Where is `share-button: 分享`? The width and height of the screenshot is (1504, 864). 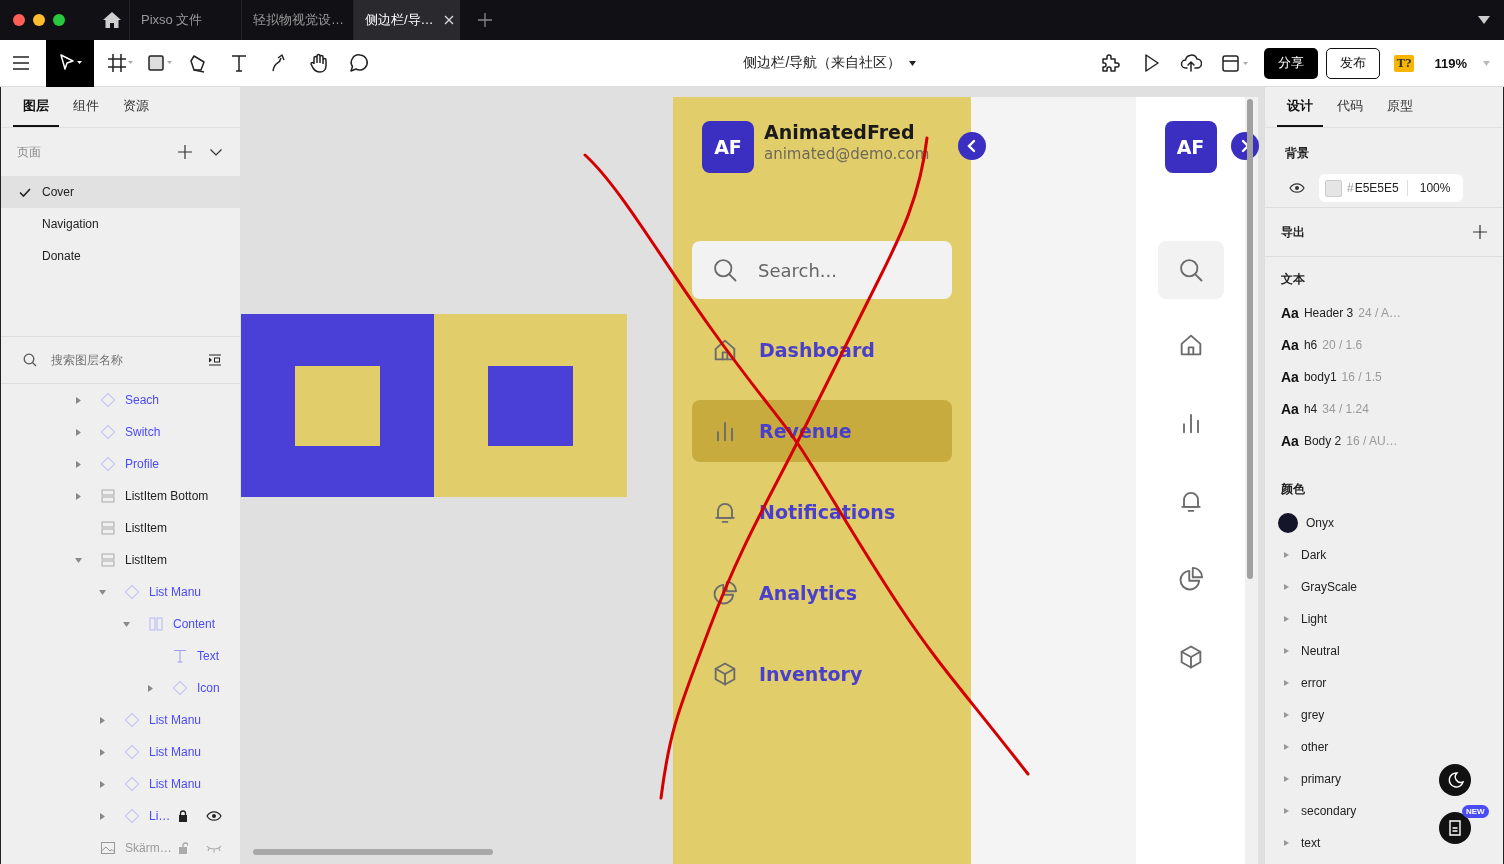 share-button: 分享 is located at coordinates (1290, 63).